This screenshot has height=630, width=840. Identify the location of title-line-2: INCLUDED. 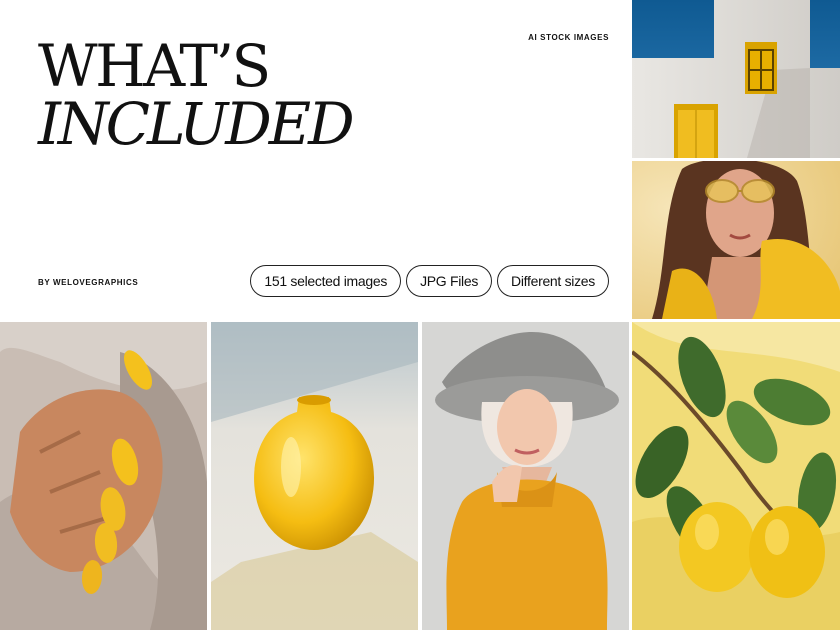
(196, 124).